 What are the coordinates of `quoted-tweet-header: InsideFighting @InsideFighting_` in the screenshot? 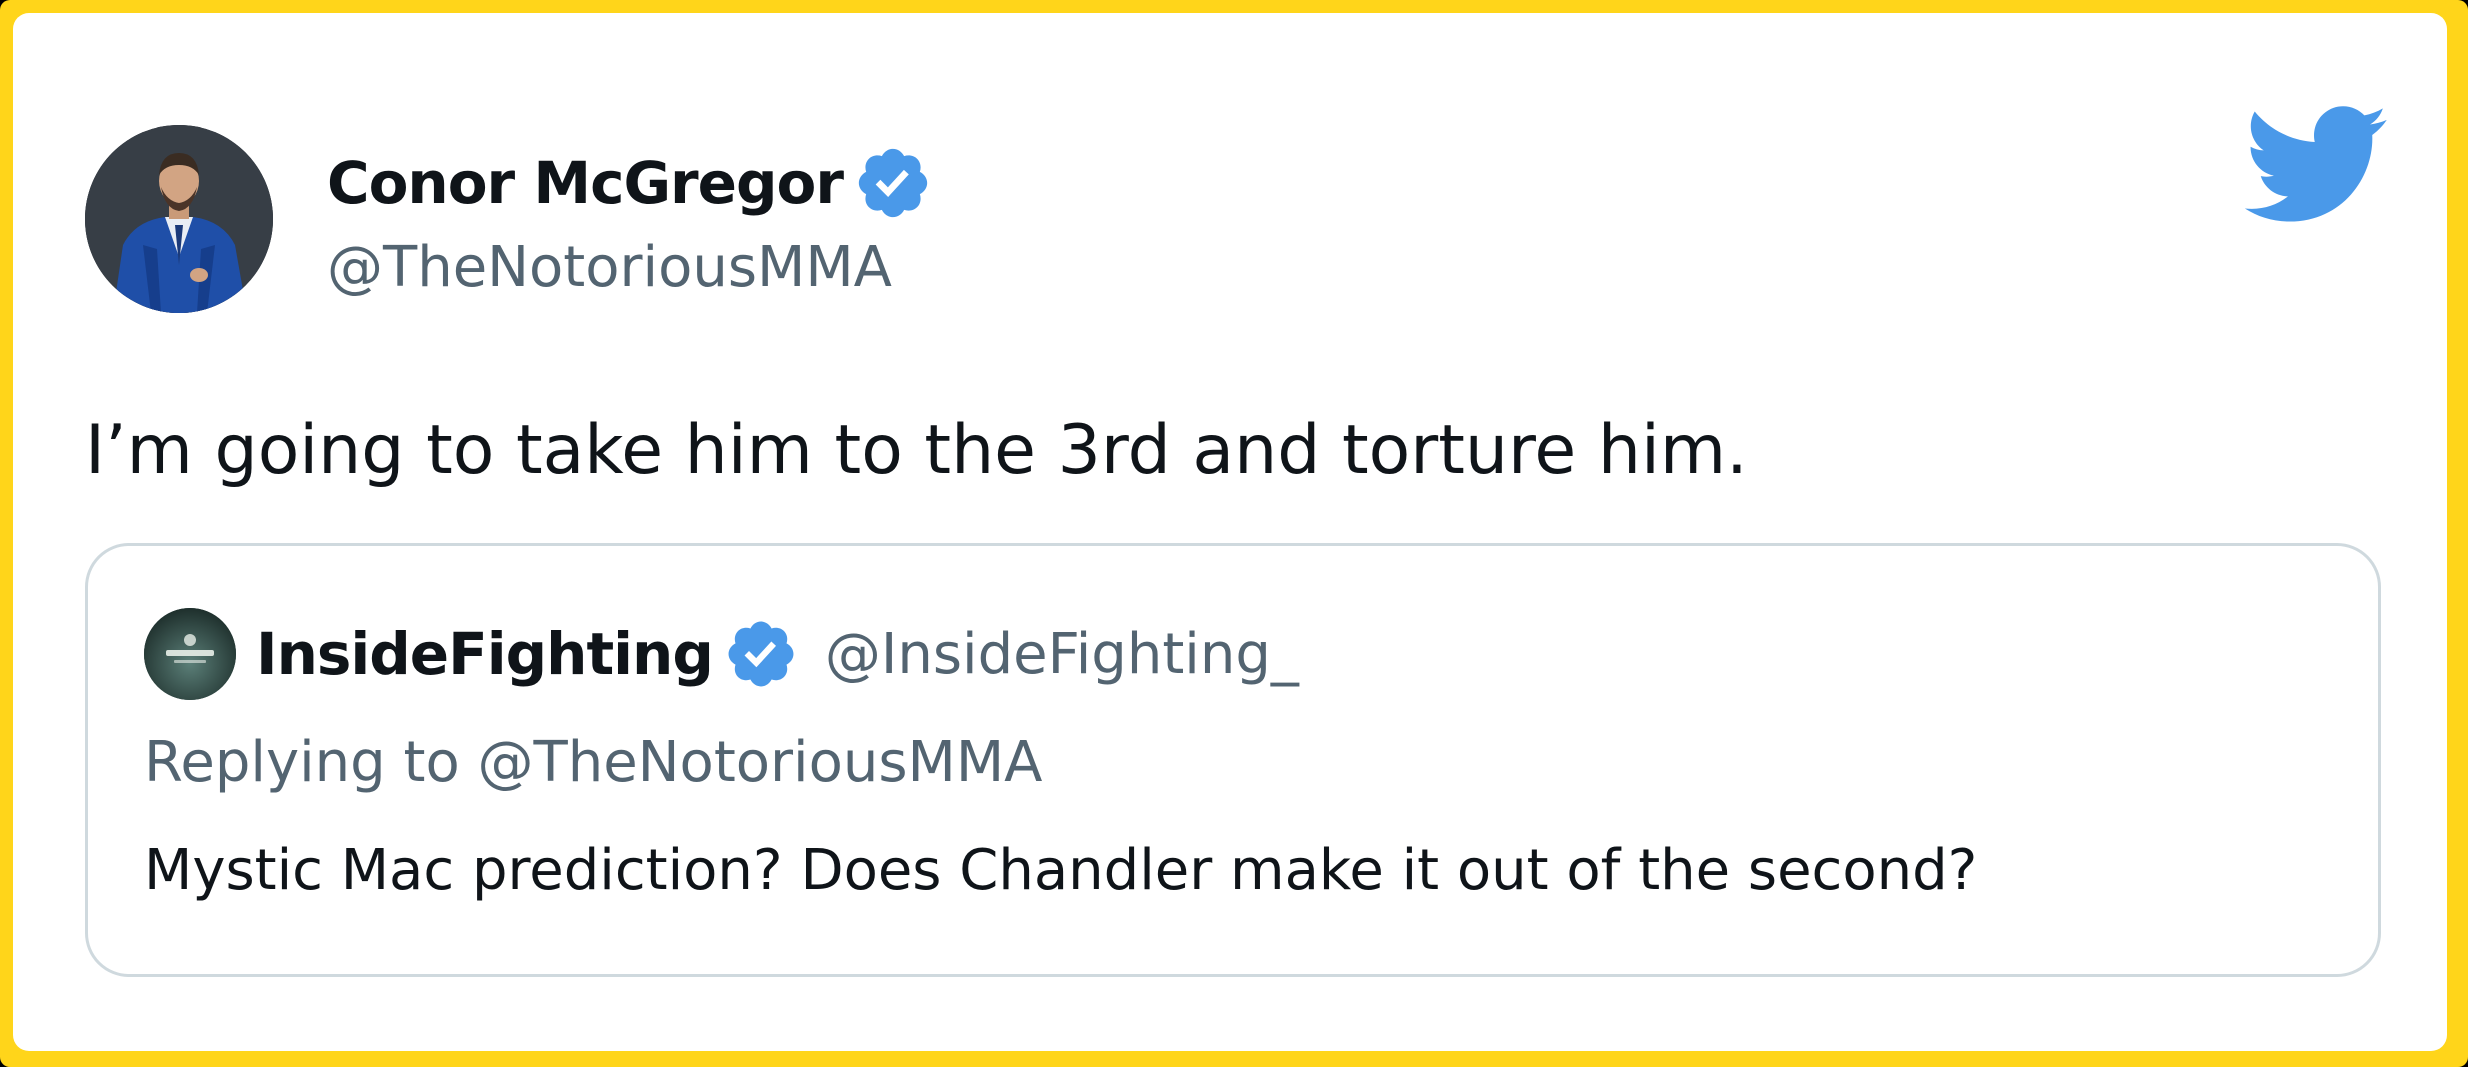 It's located at (721, 654).